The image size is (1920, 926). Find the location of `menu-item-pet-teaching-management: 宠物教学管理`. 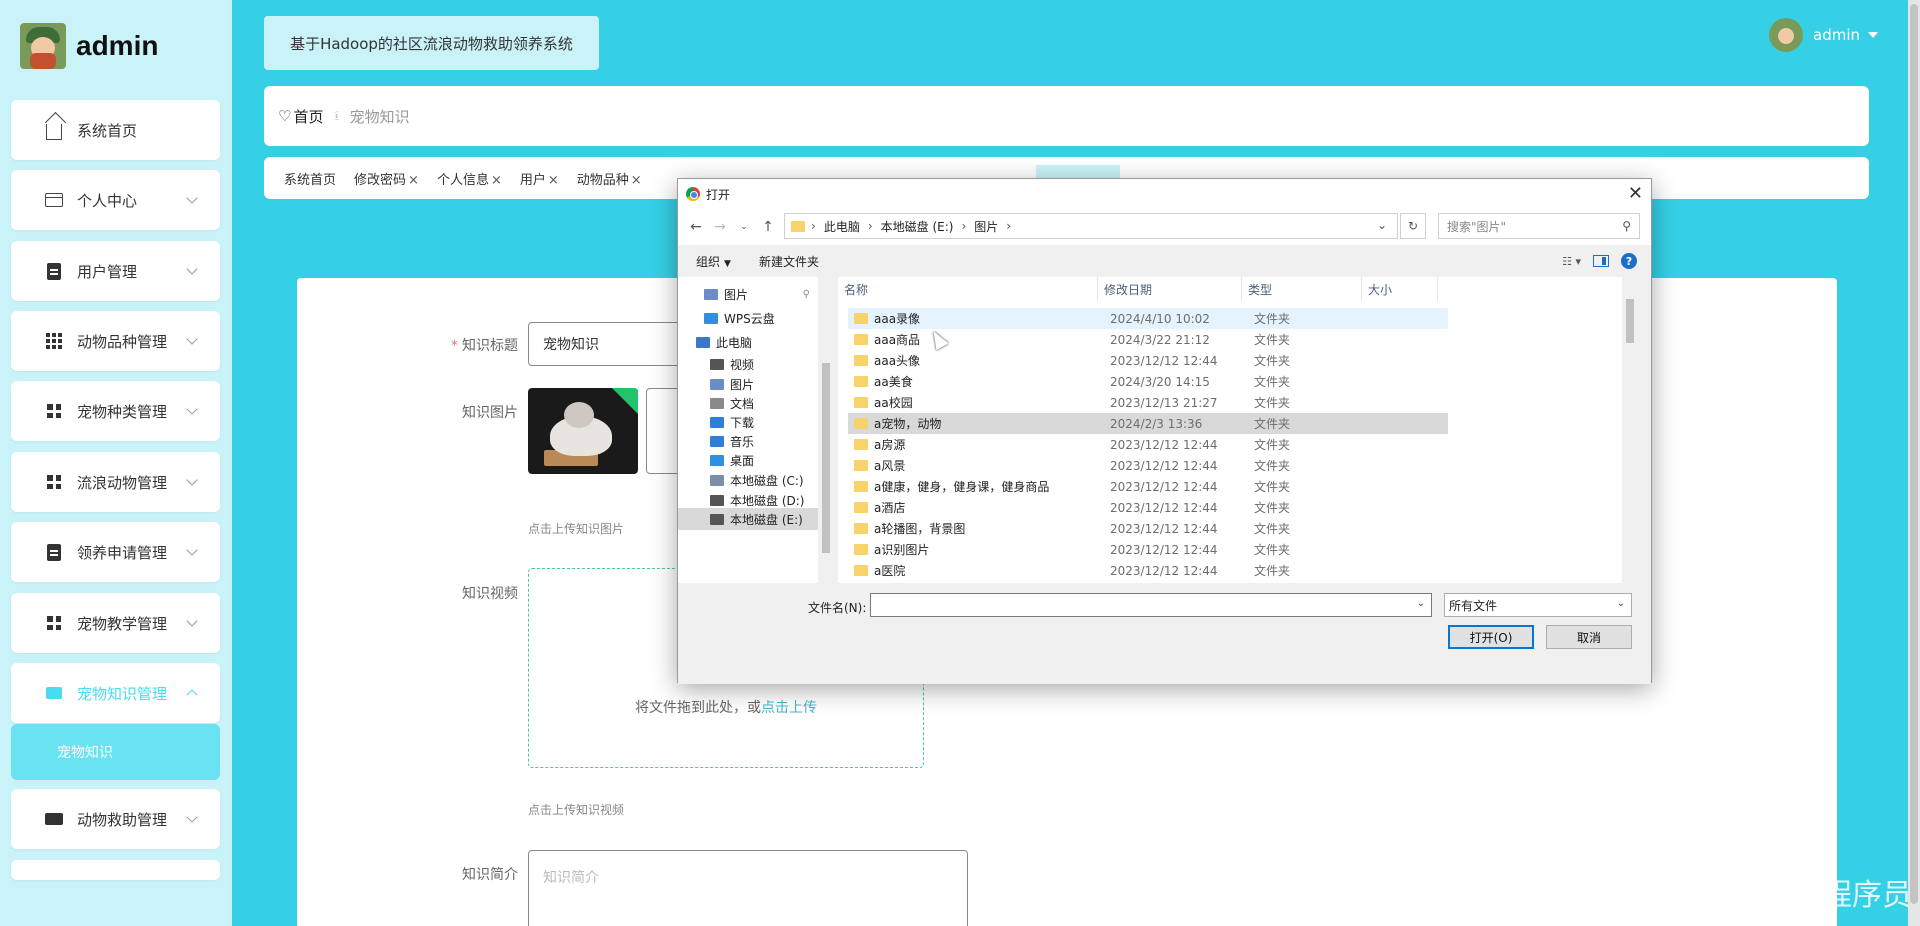

menu-item-pet-teaching-management: 宠物教学管理 is located at coordinates (115, 623).